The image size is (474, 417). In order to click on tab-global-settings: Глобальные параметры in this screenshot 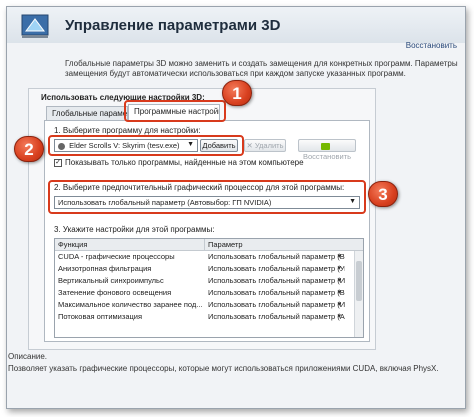, I will do `click(87, 113)`.